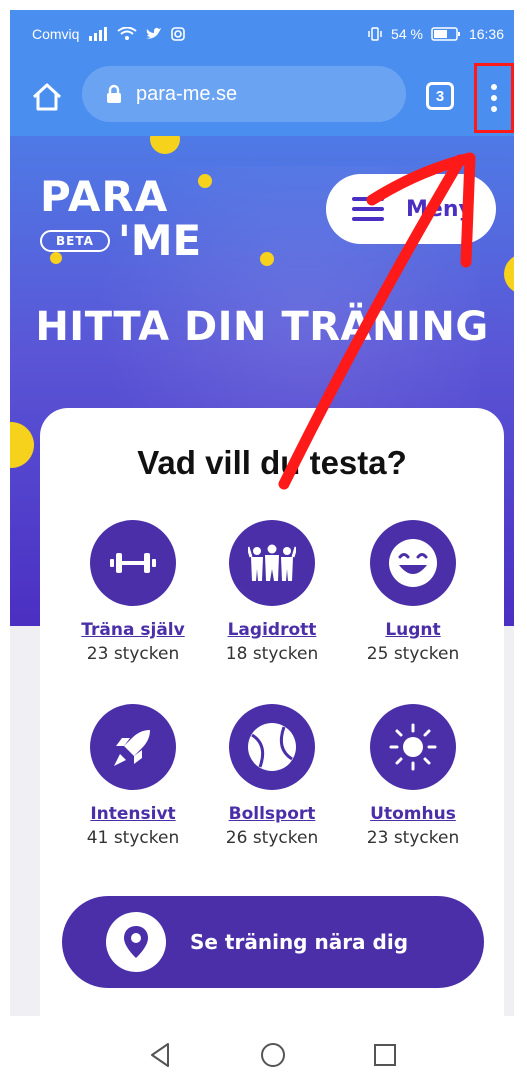 The width and height of the screenshot is (527, 1083). Describe the element at coordinates (161, 1055) in the screenshot. I see `back-icon` at that location.